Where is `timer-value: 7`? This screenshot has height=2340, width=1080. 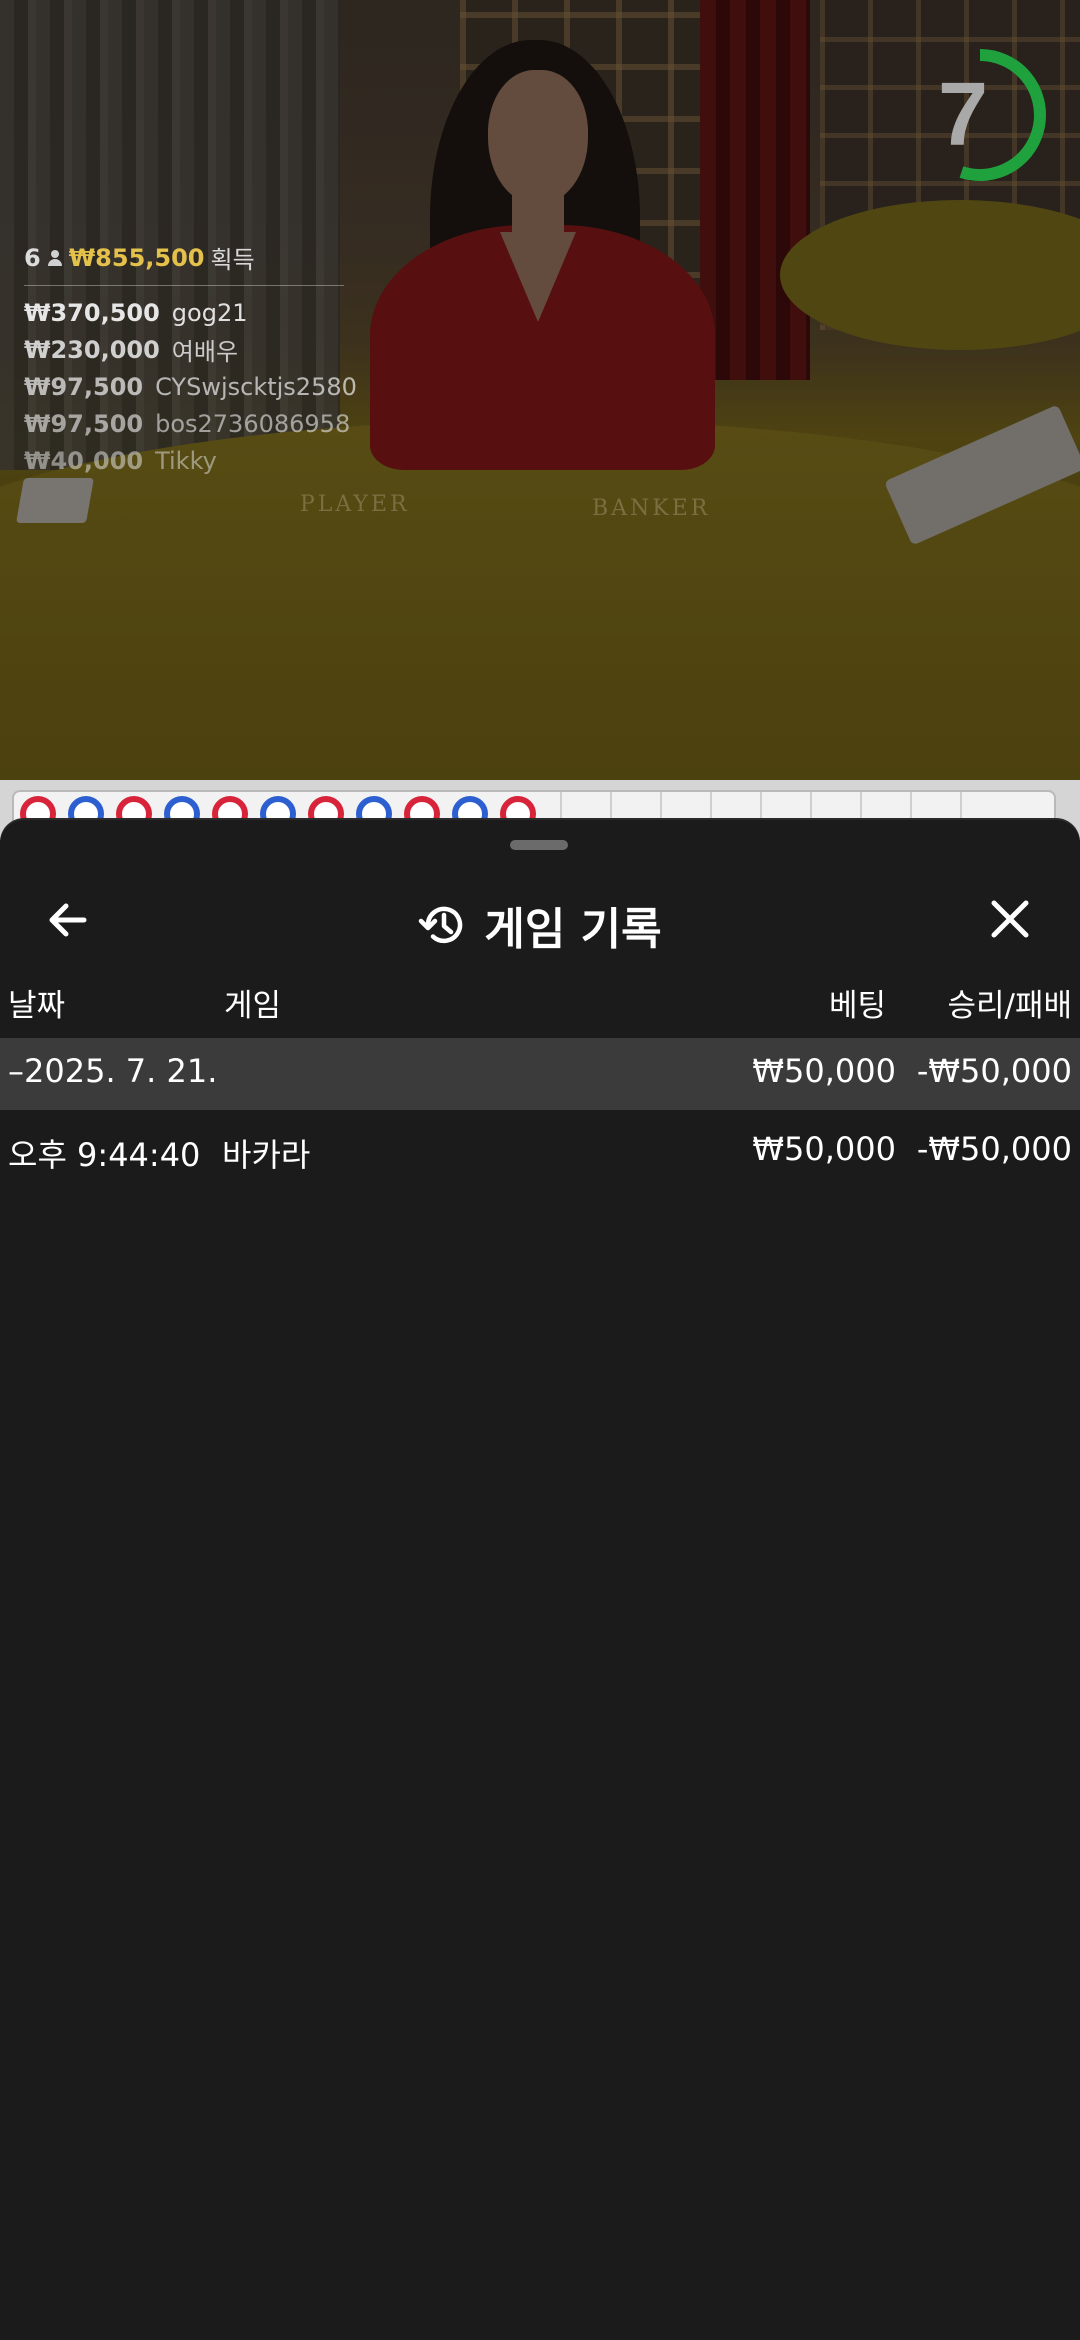 timer-value: 7 is located at coordinates (963, 115).